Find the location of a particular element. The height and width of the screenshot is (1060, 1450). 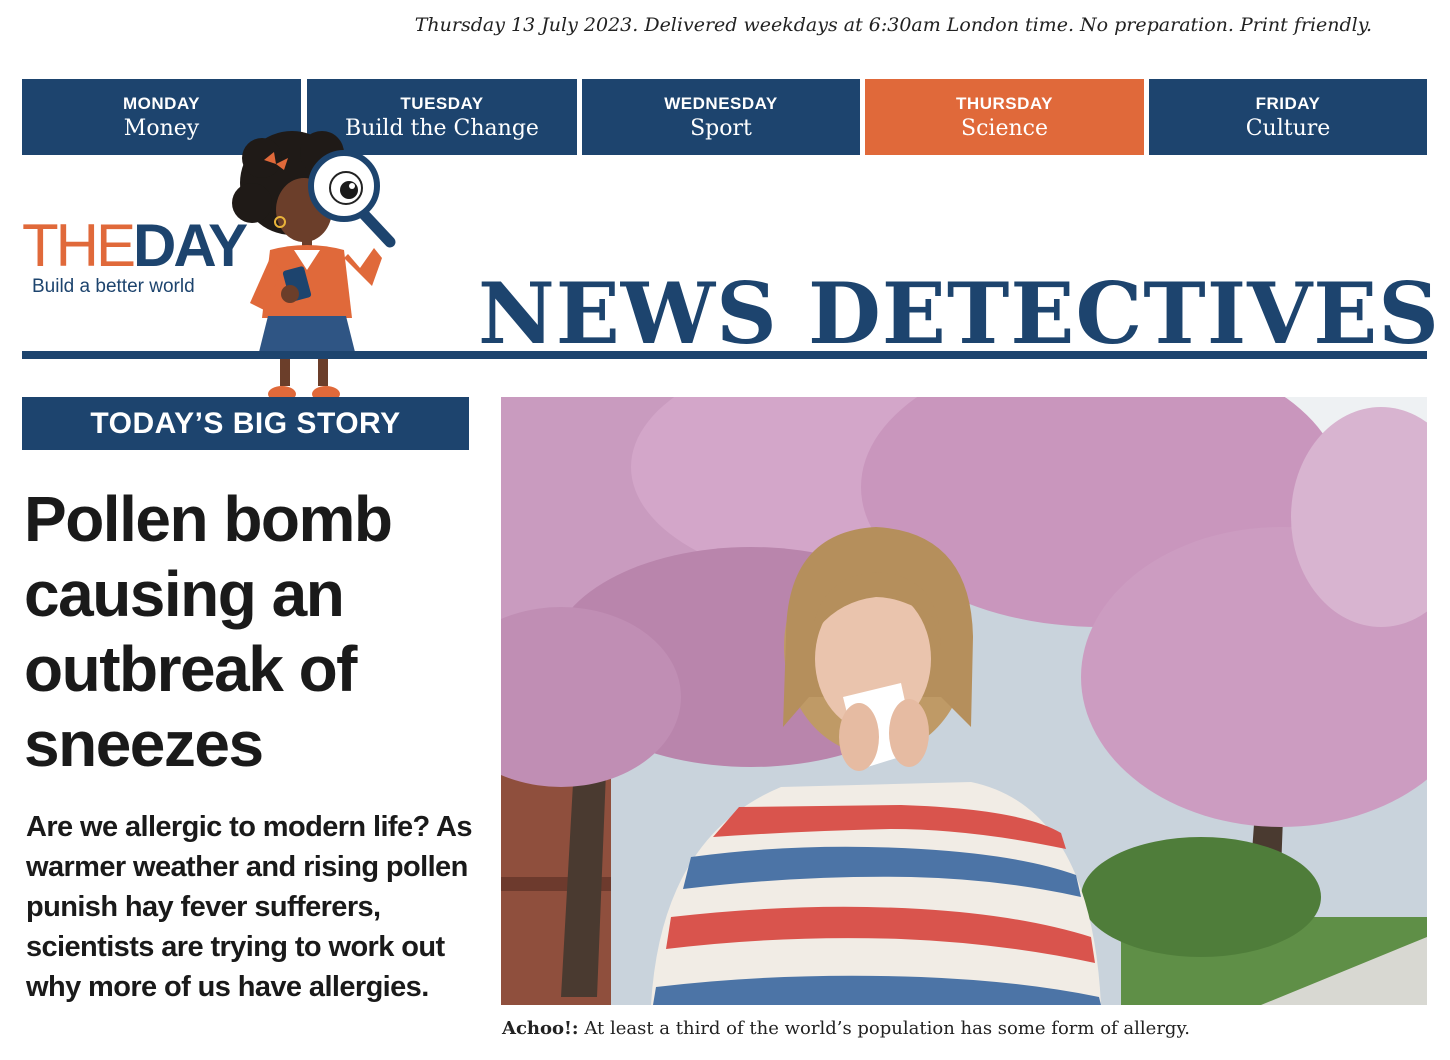

day-tab-label: FRIDAY is located at coordinates (1288, 103).